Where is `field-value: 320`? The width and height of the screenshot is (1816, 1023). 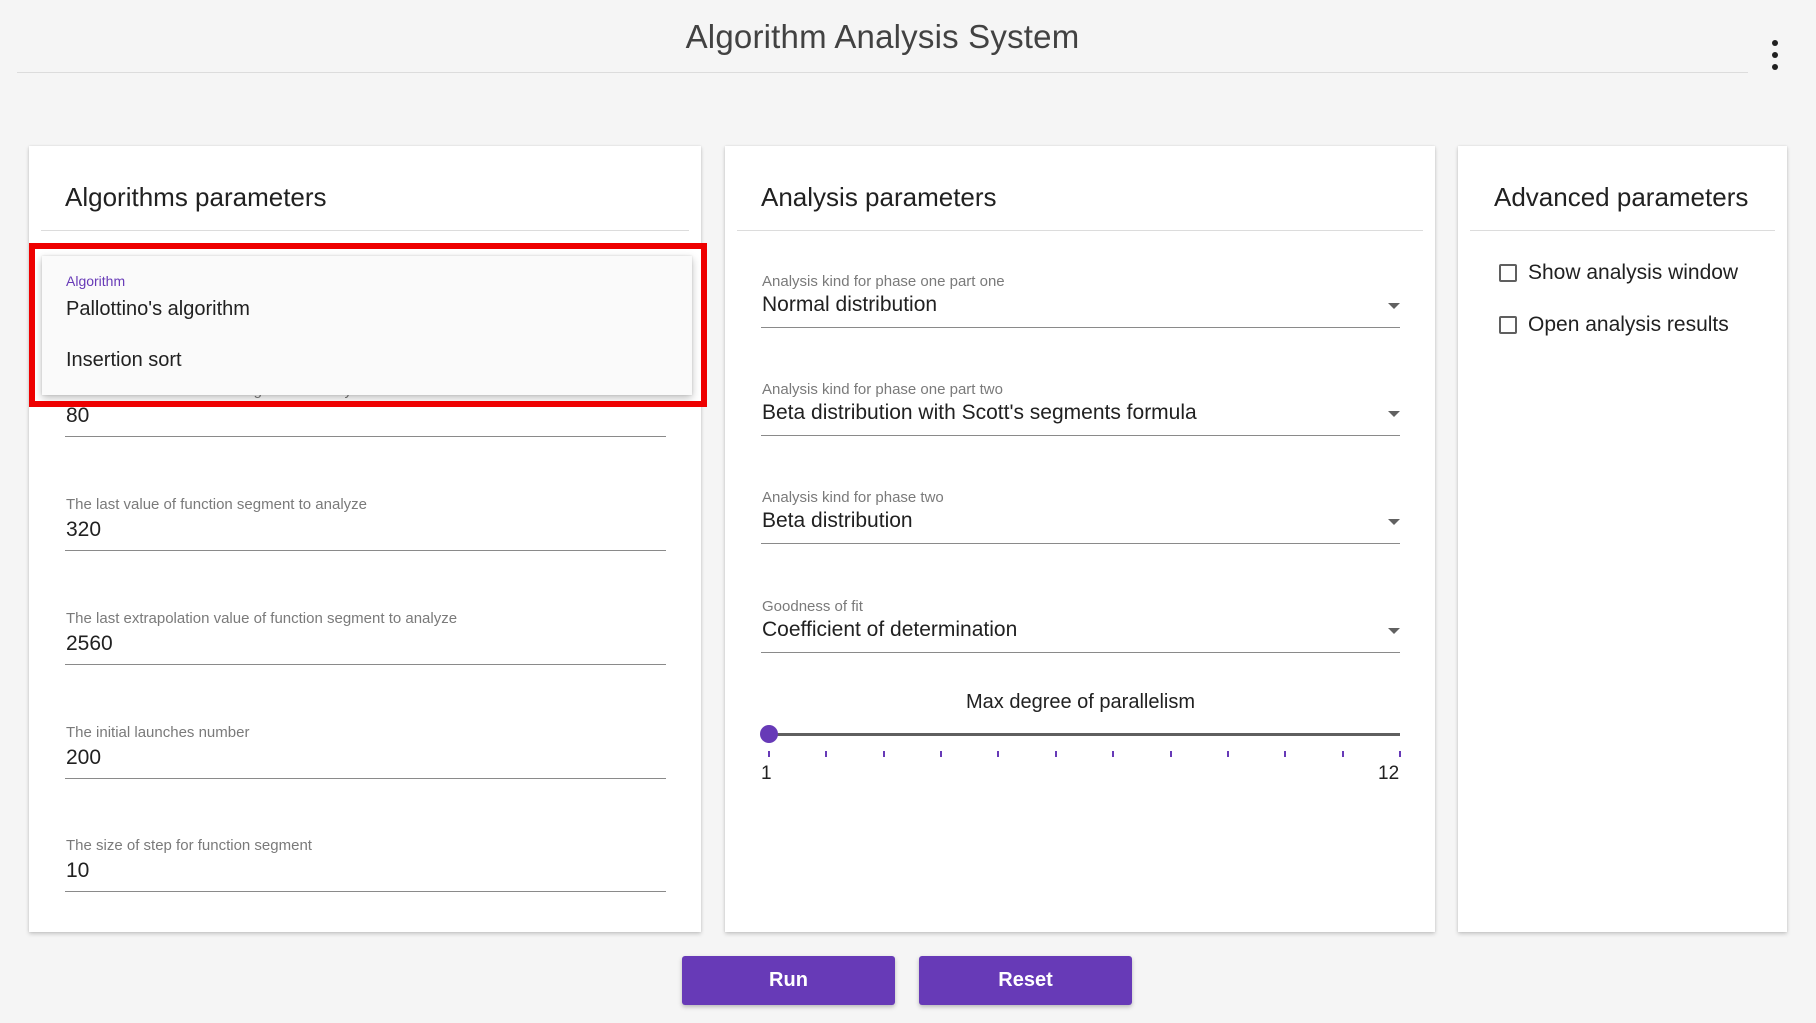
field-value: 320 is located at coordinates (84, 529).